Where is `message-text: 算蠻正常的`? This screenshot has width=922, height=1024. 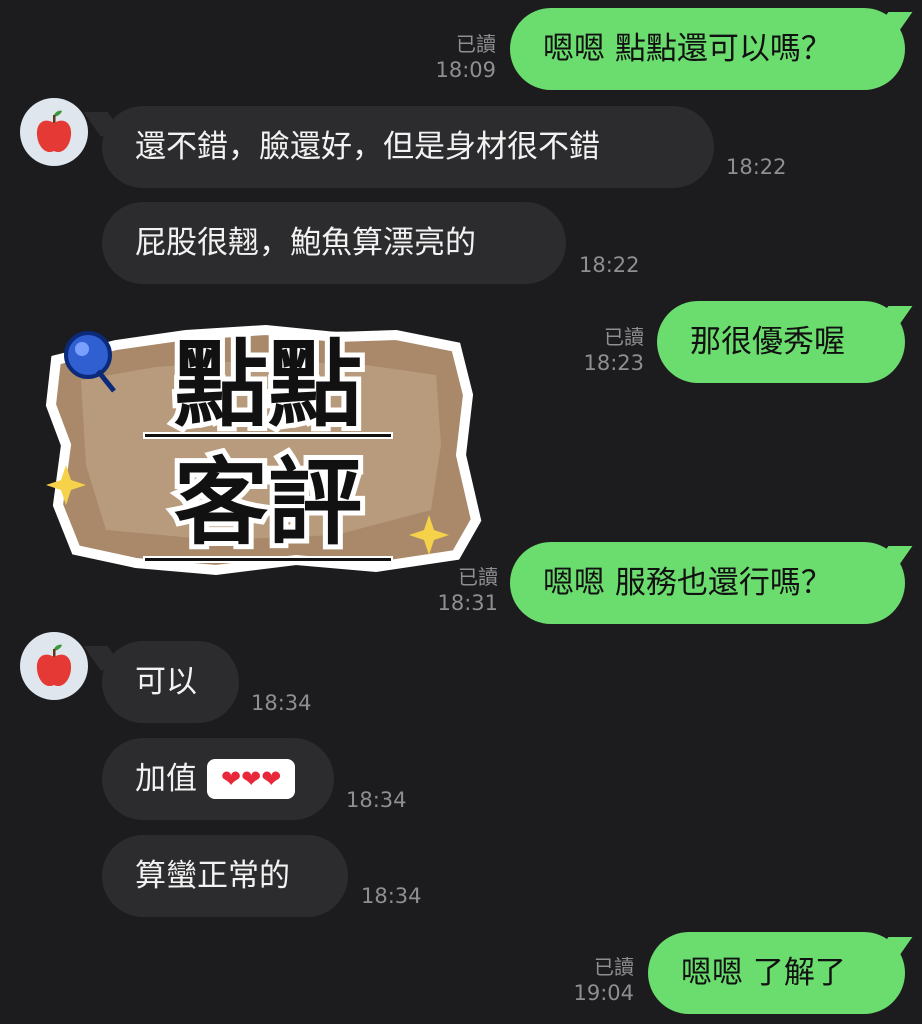 message-text: 算蠻正常的 is located at coordinates (212, 875).